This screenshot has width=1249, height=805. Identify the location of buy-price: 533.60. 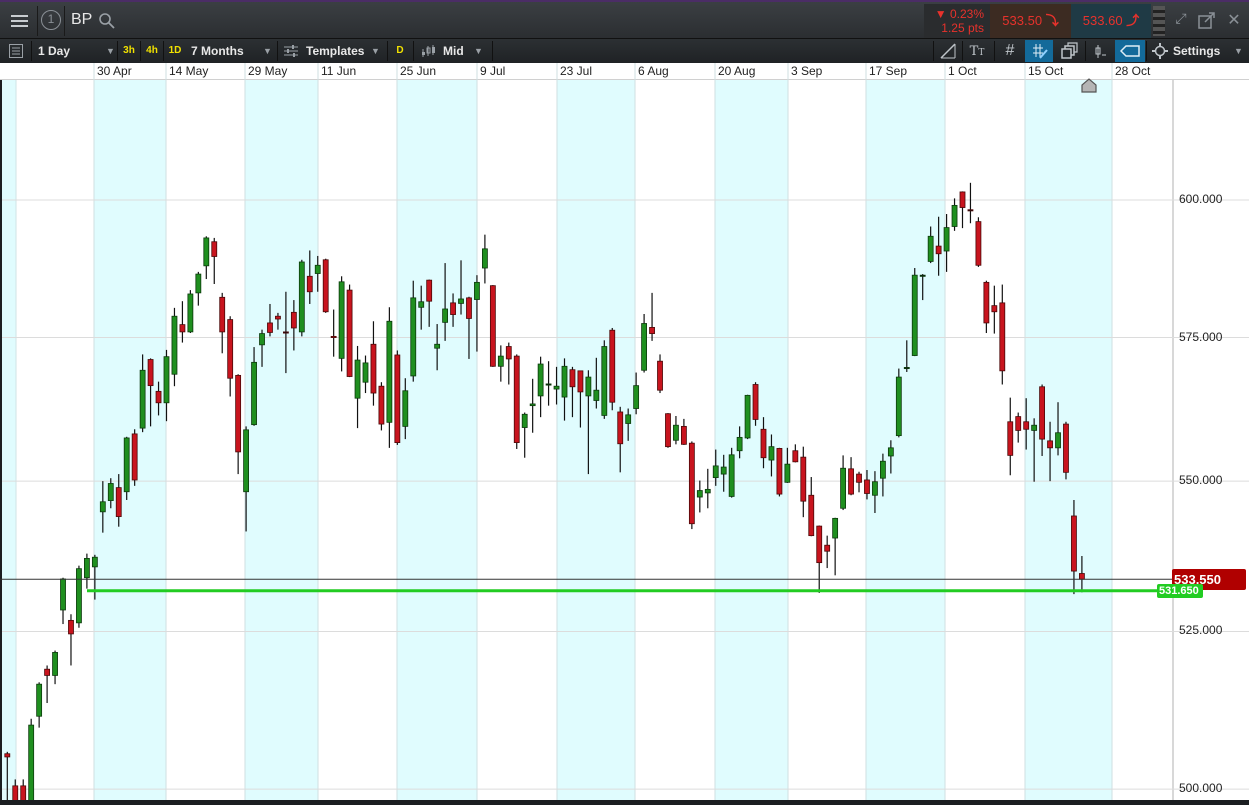
(1102, 20).